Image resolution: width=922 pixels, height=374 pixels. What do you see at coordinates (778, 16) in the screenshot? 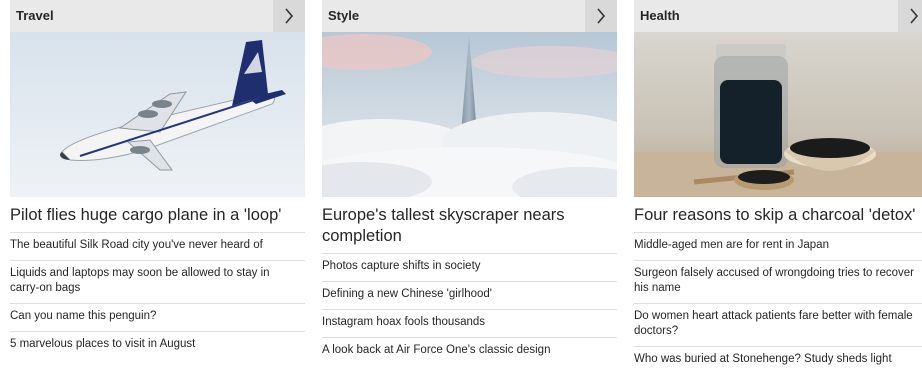
I see `section-header: Health` at bounding box center [778, 16].